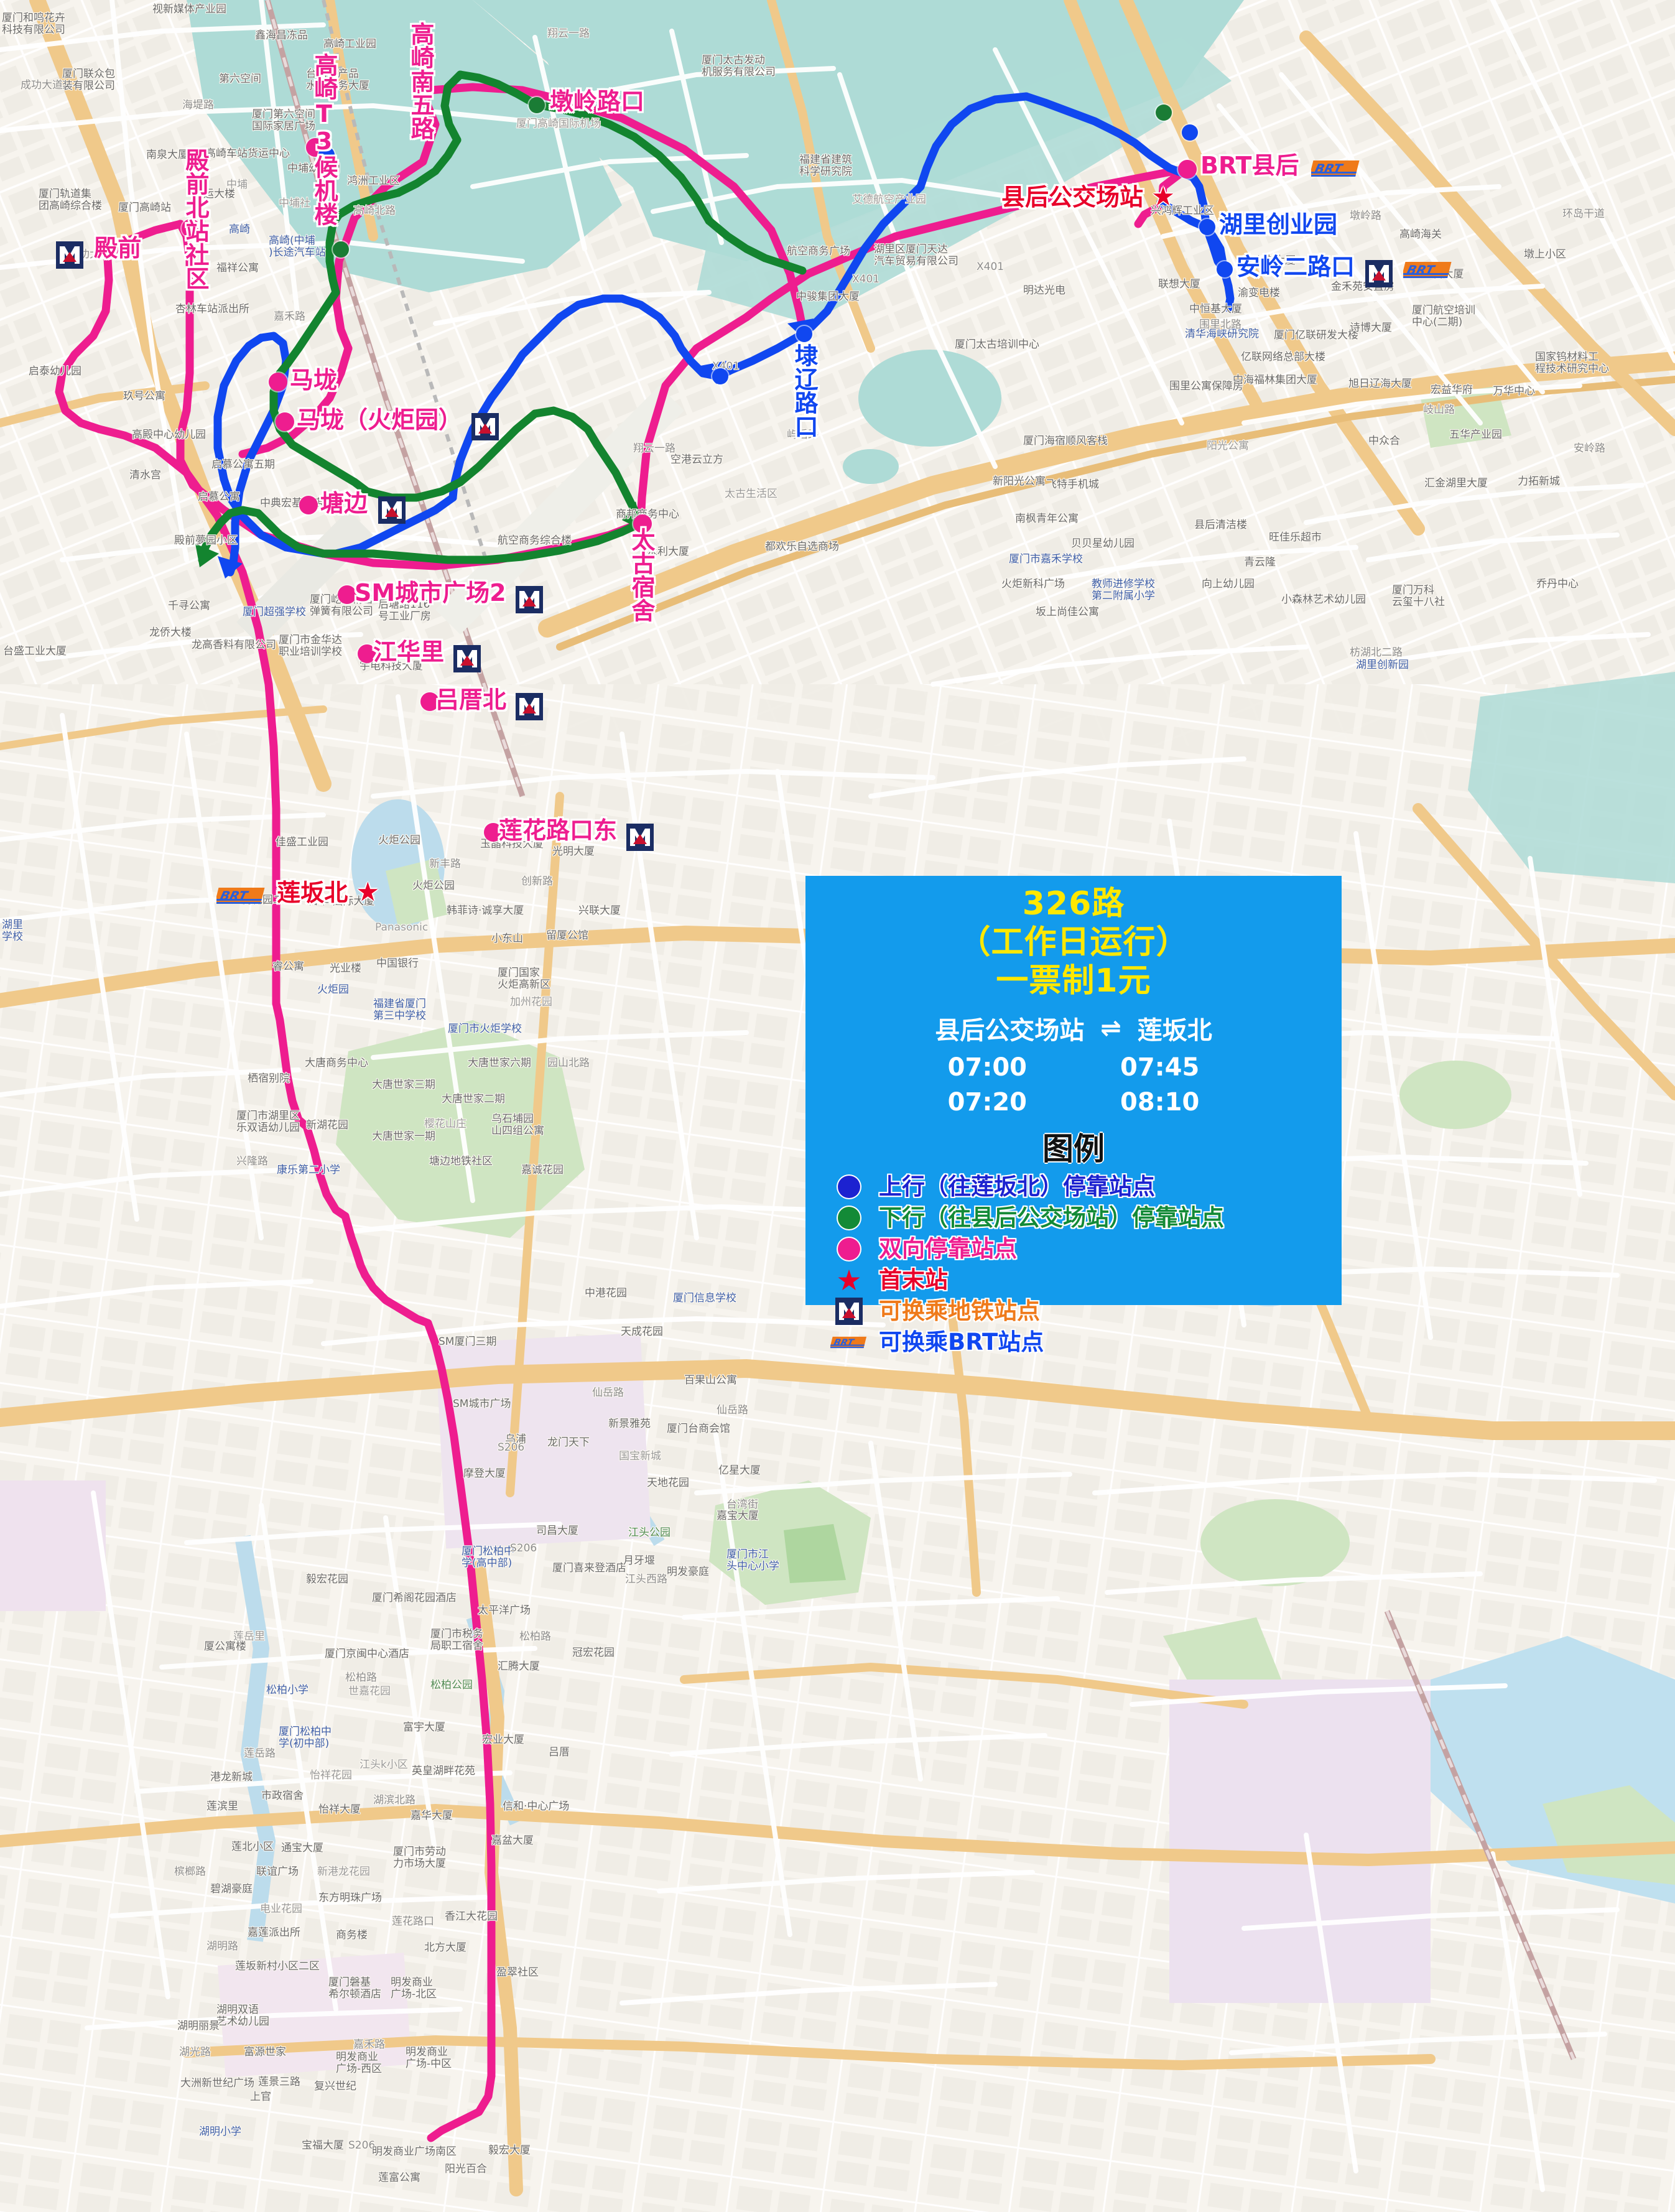 This screenshot has height=2212, width=1675. Describe the element at coordinates (1051, 1217) in the screenshot. I see `legend-item-label: 下行（往县后公交场站）停靠站点` at that location.